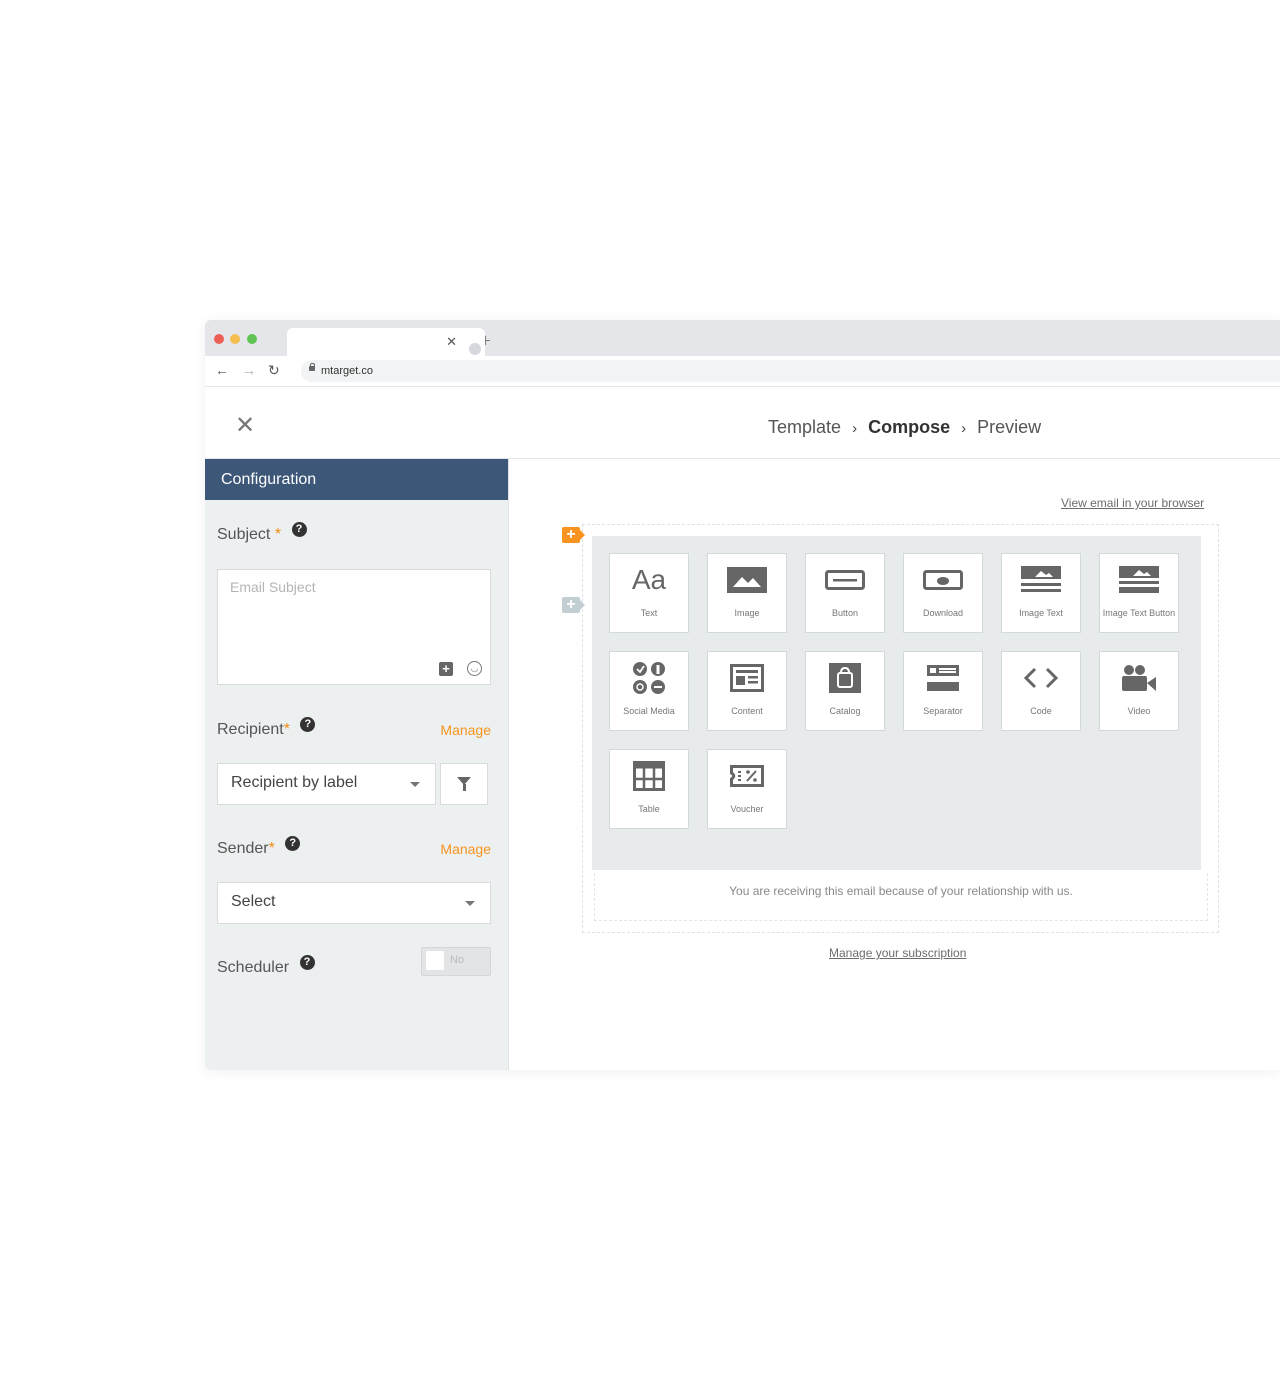  What do you see at coordinates (474, 668) in the screenshot?
I see `emoji-icon: ◡` at bounding box center [474, 668].